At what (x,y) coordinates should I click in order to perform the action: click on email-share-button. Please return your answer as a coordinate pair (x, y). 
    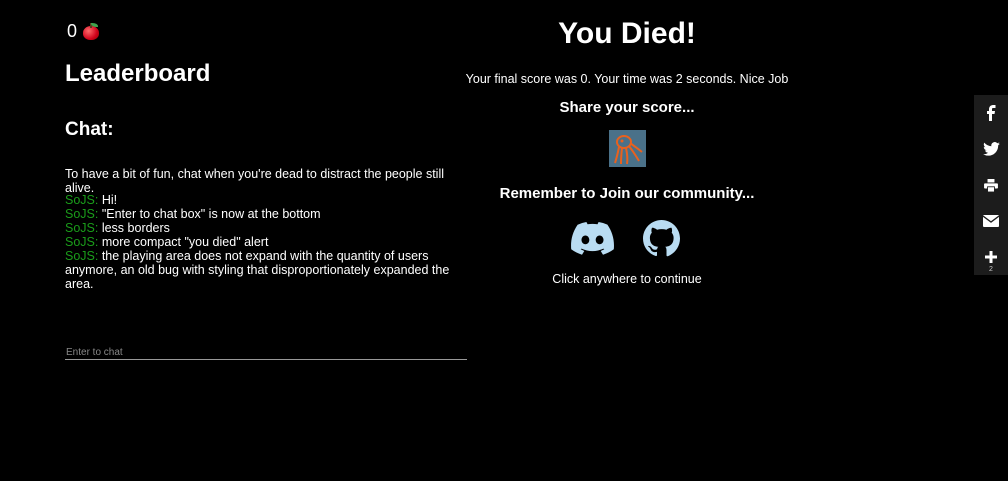
    Looking at the image, I should click on (991, 221).